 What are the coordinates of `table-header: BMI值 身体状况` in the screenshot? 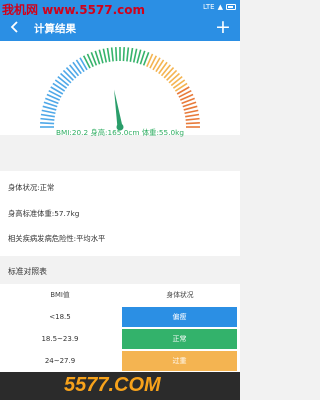 It's located at (120, 295).